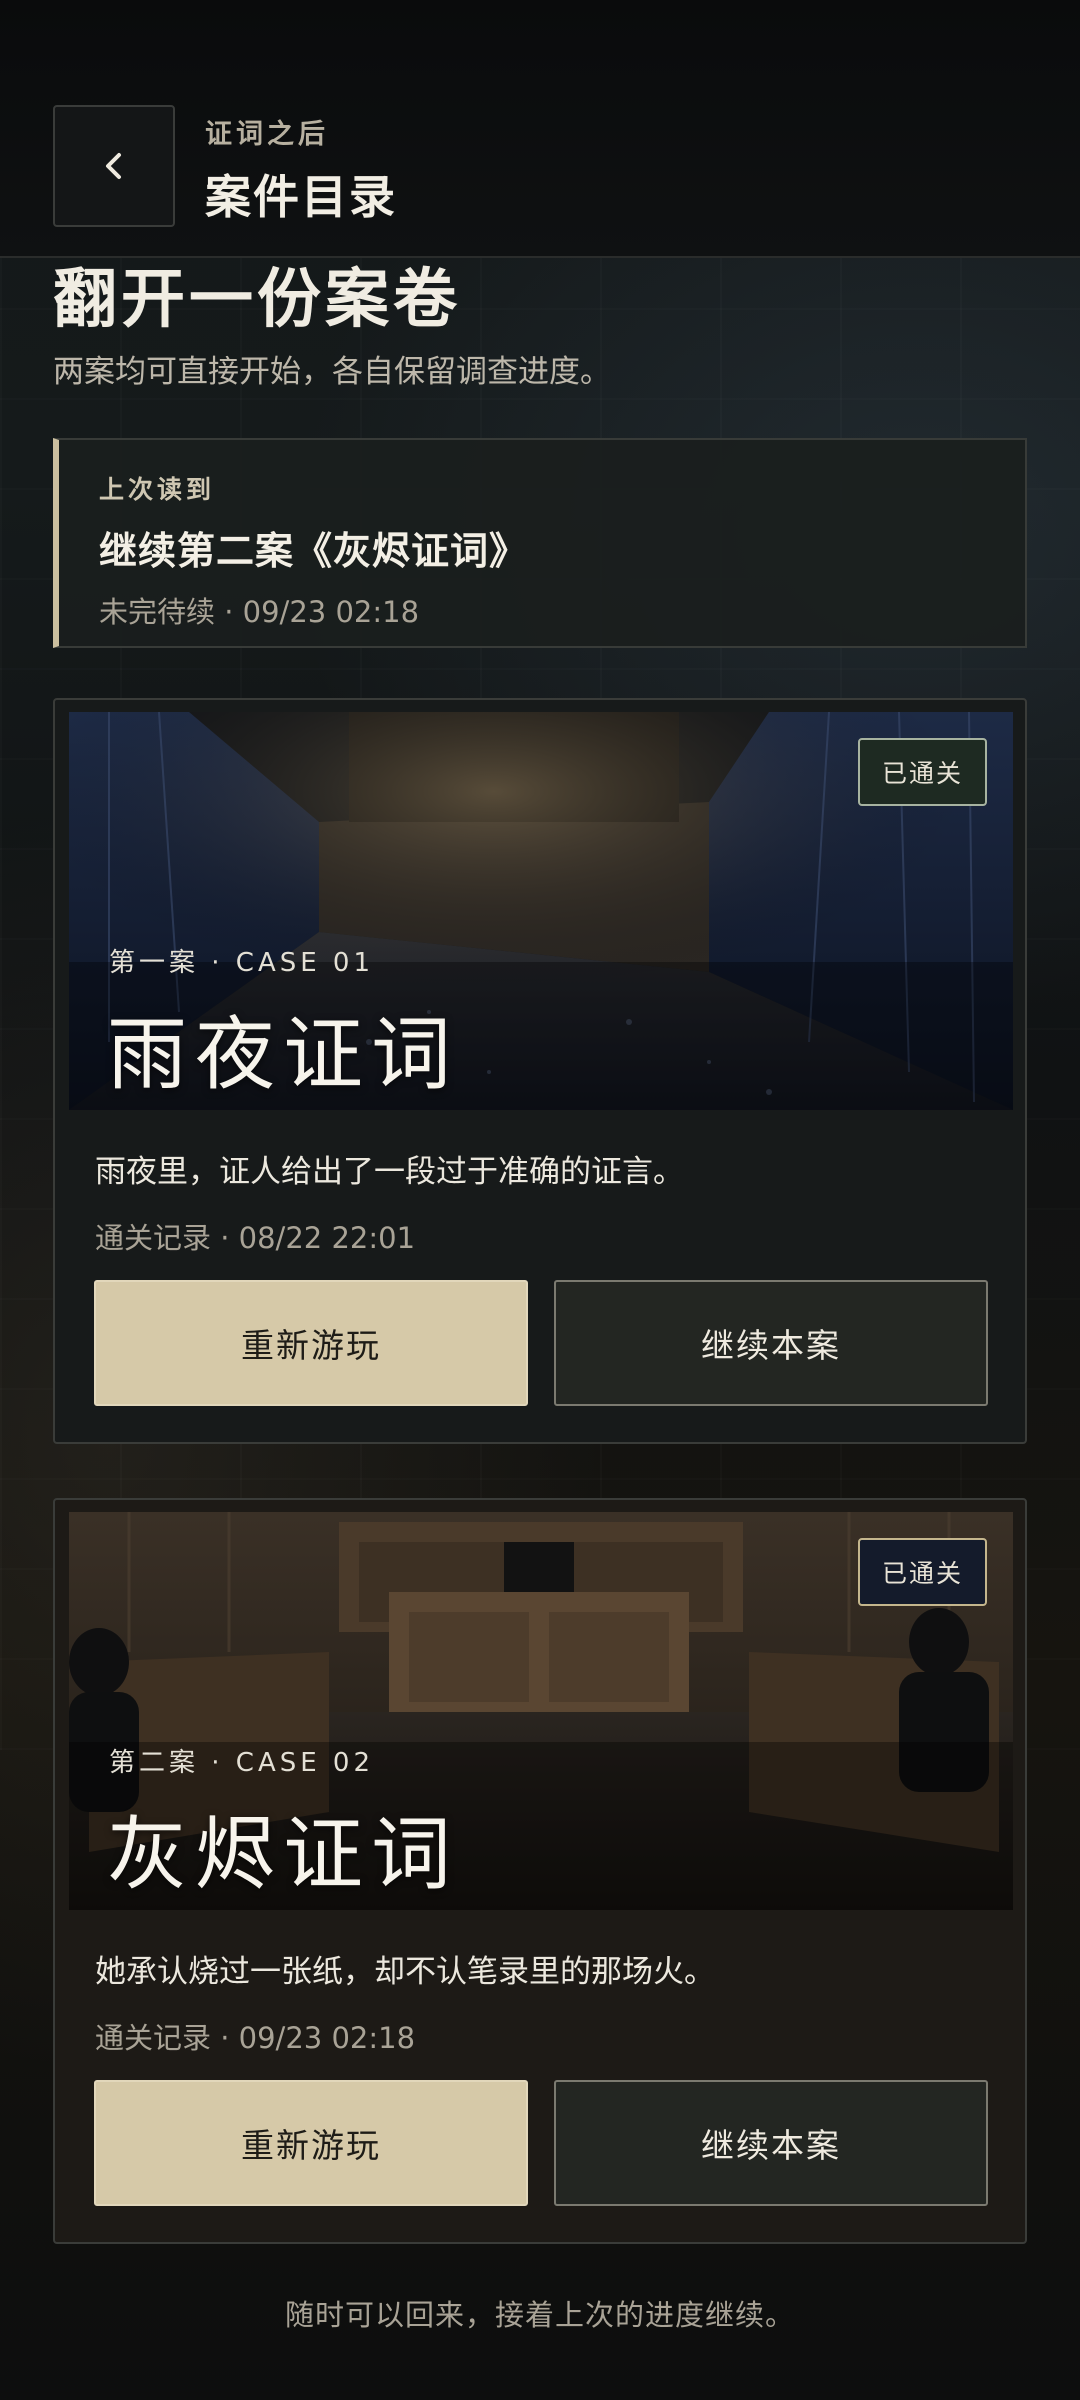 This screenshot has width=1080, height=2400. Describe the element at coordinates (389, 1172) in the screenshot. I see `case-description: 雨夜里，证人给出了一段过于准确的证言。` at that location.